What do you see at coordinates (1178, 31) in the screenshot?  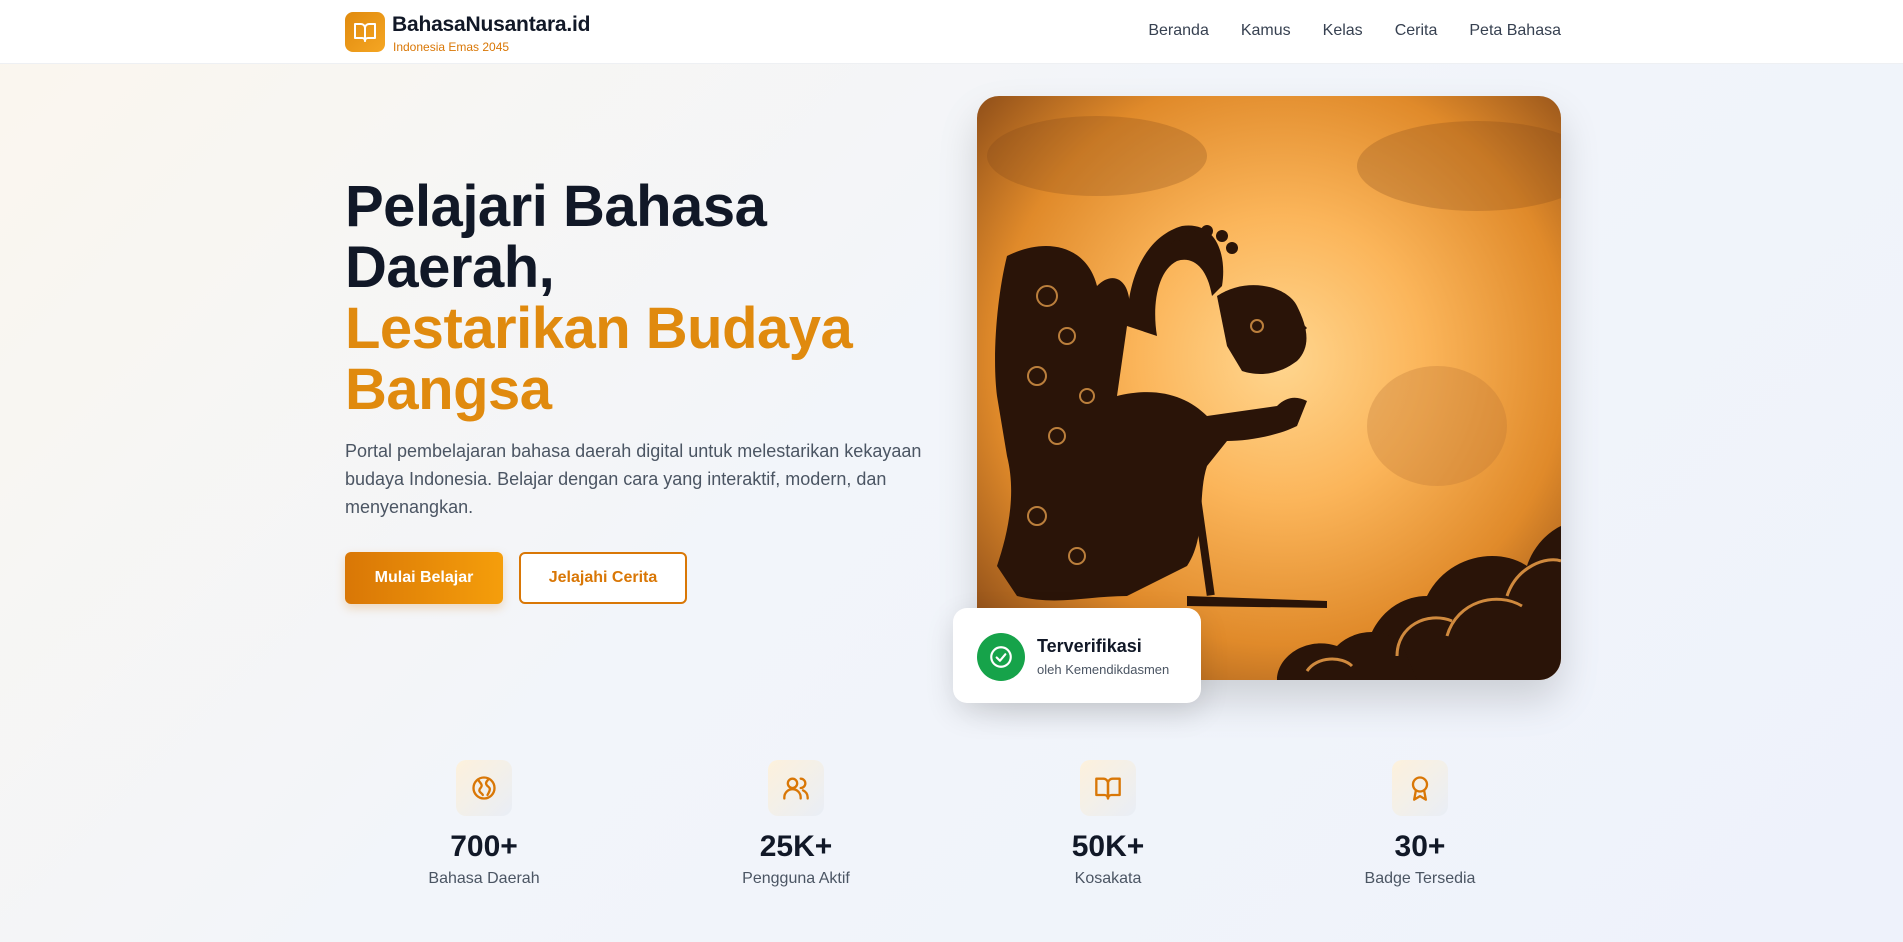 I see `nav-item-beranda: Beranda` at bounding box center [1178, 31].